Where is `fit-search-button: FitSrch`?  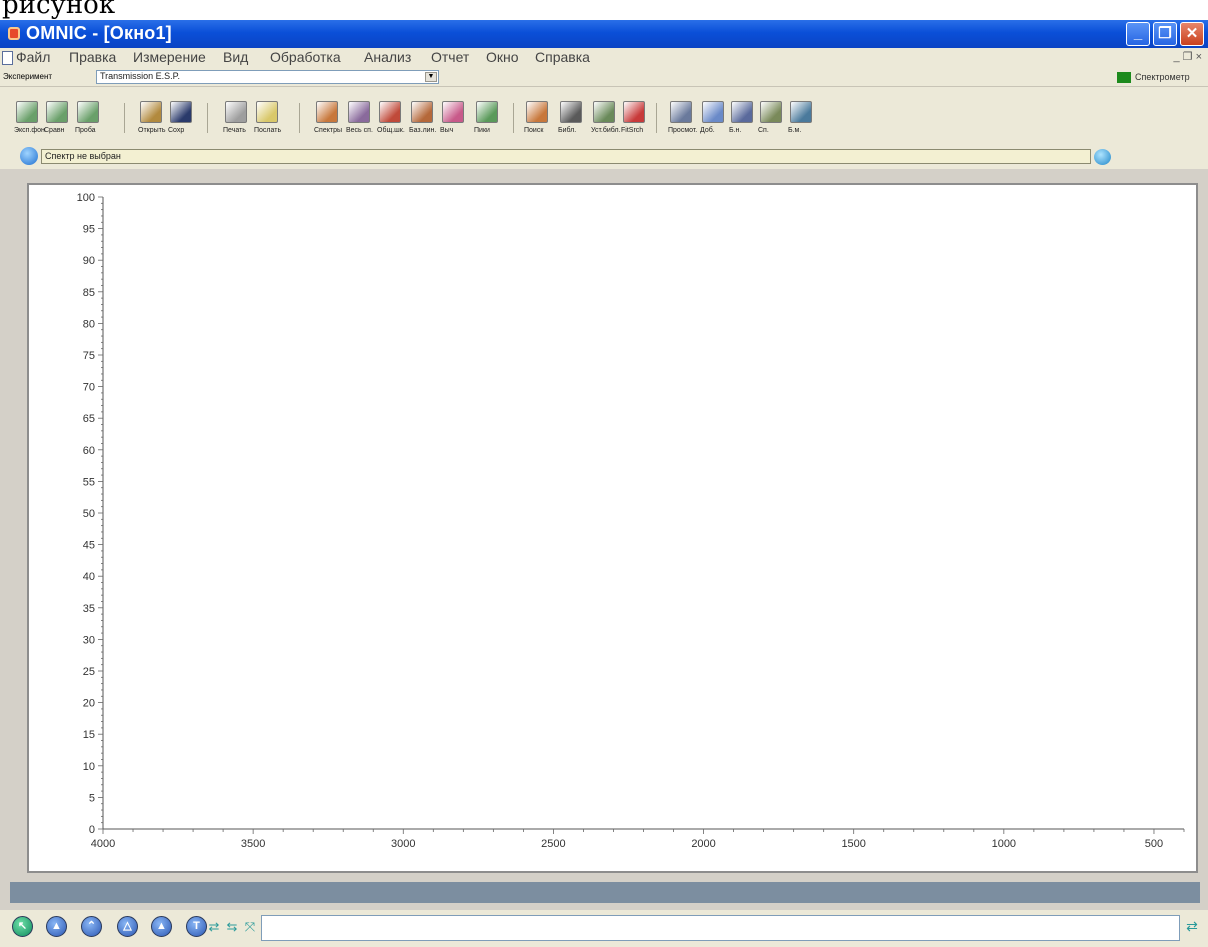 fit-search-button: FitSrch is located at coordinates (636, 121).